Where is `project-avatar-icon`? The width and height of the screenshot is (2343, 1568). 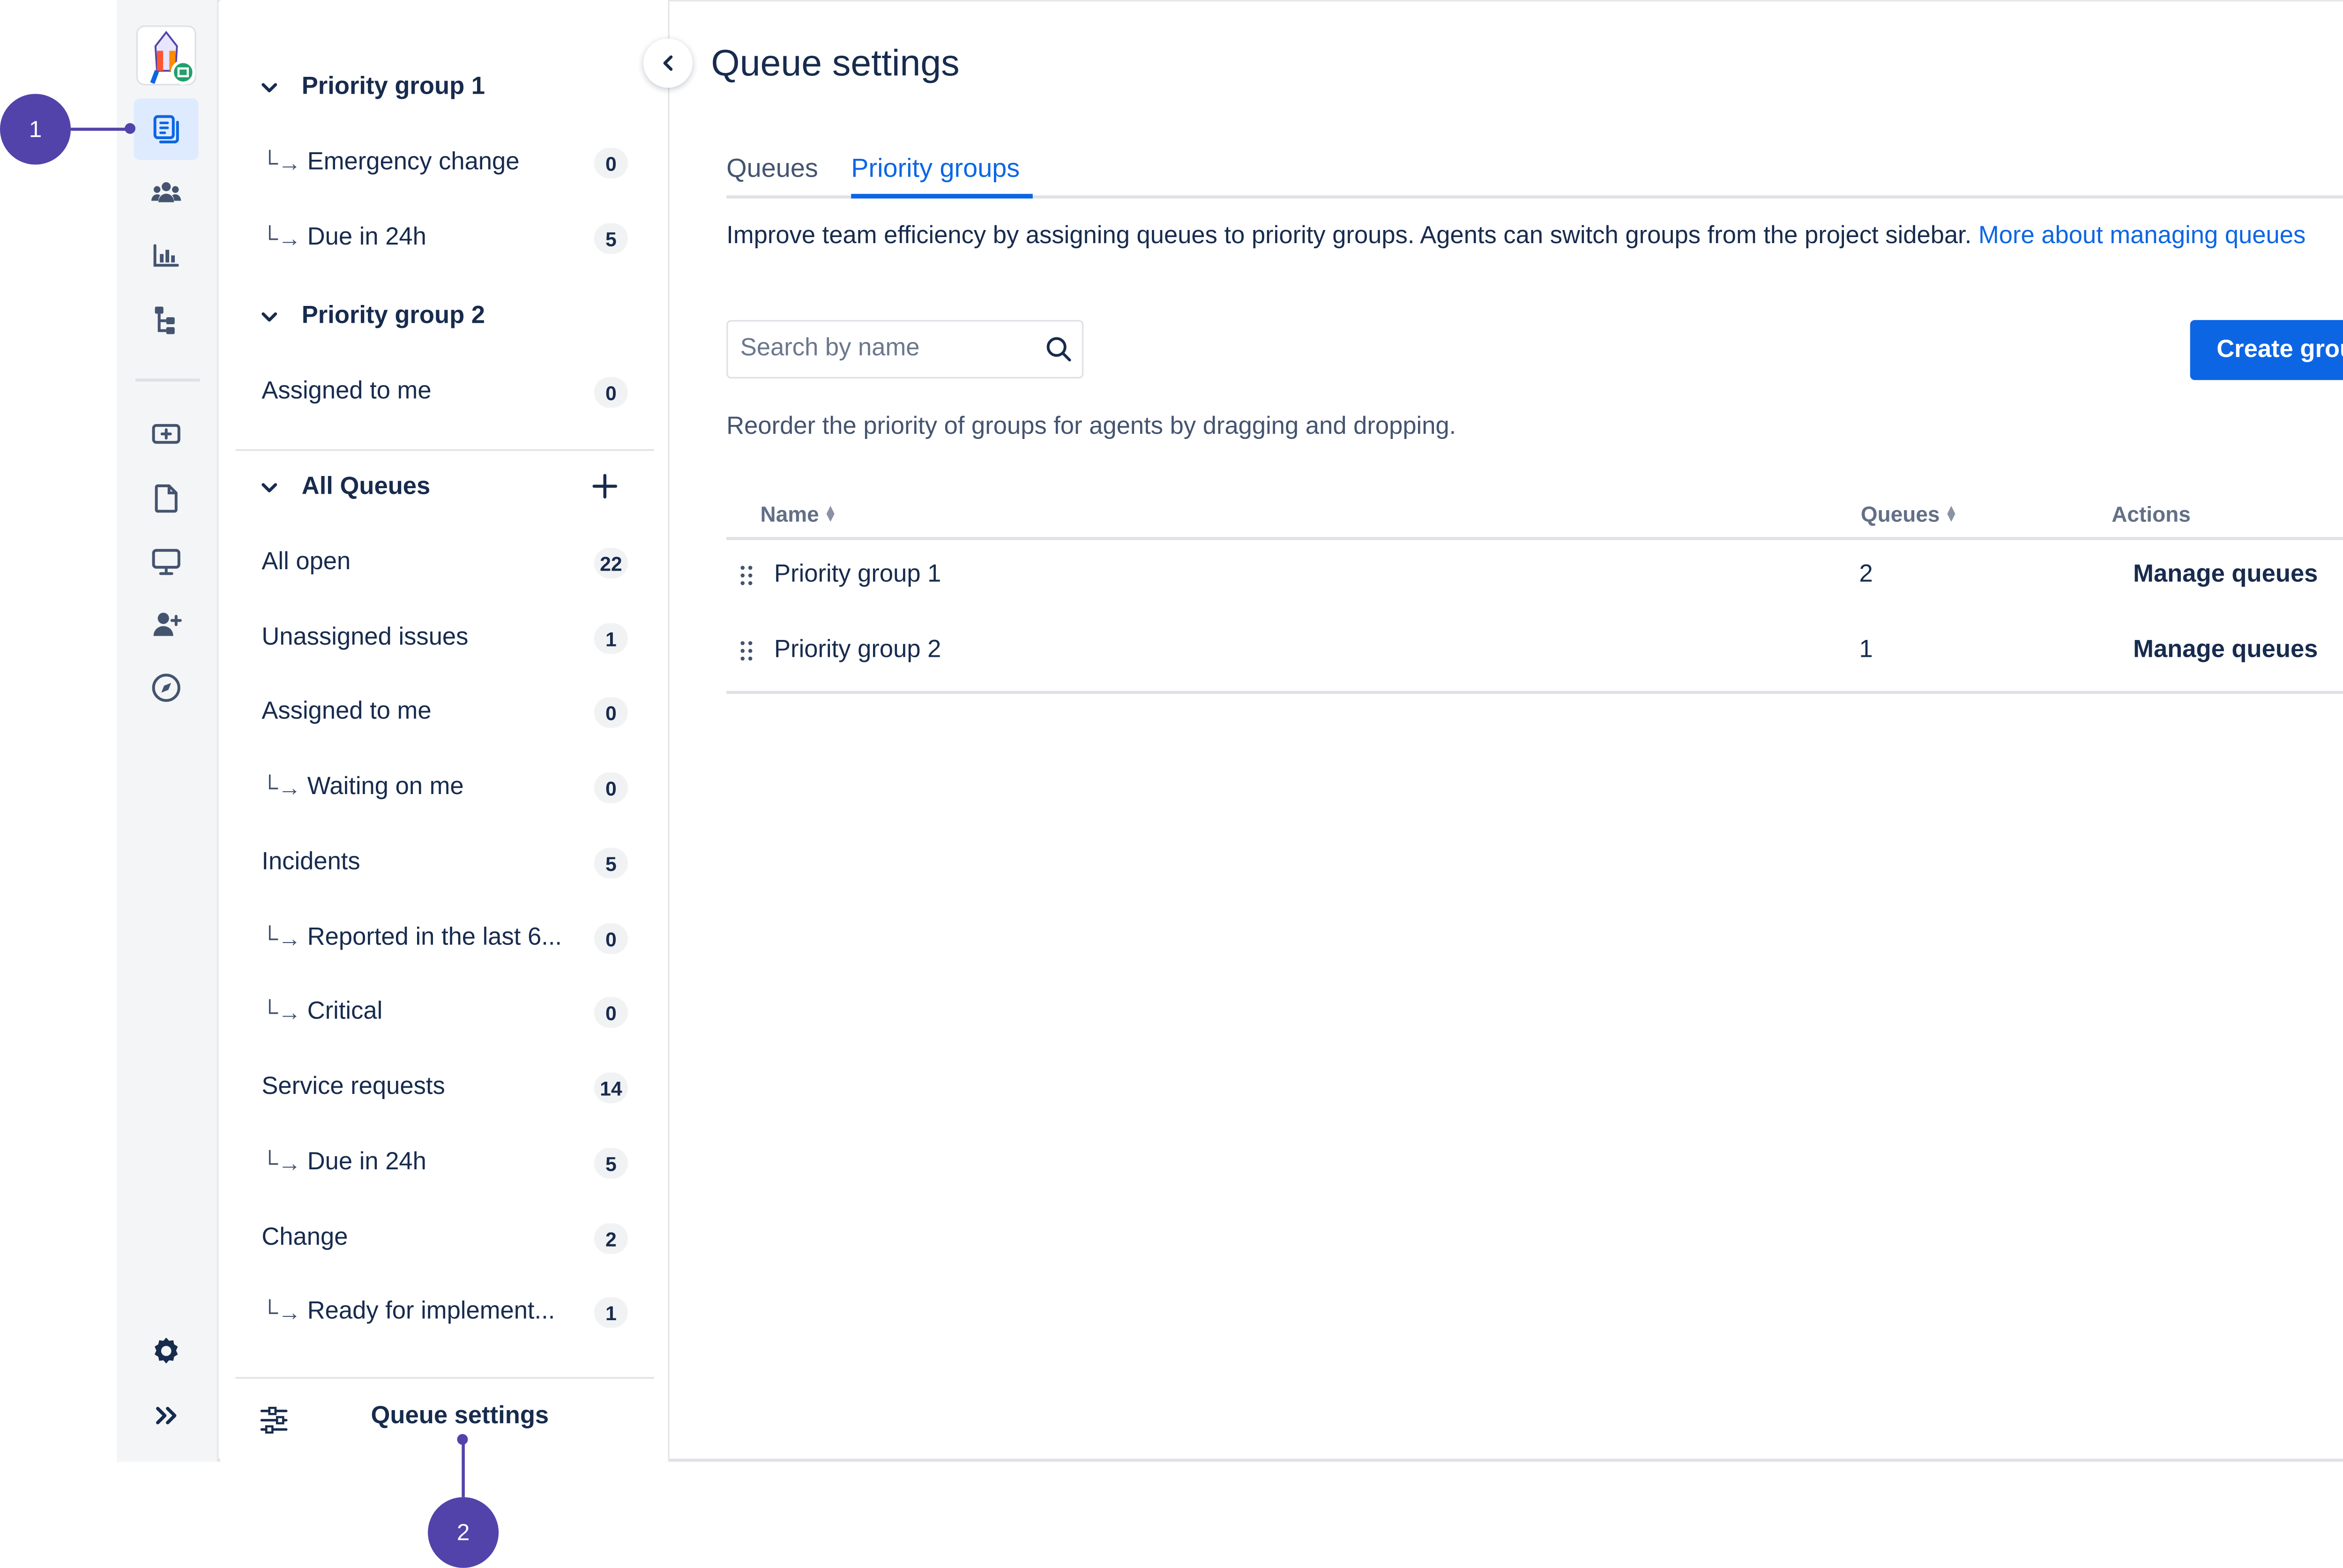
project-avatar-icon is located at coordinates (166, 55).